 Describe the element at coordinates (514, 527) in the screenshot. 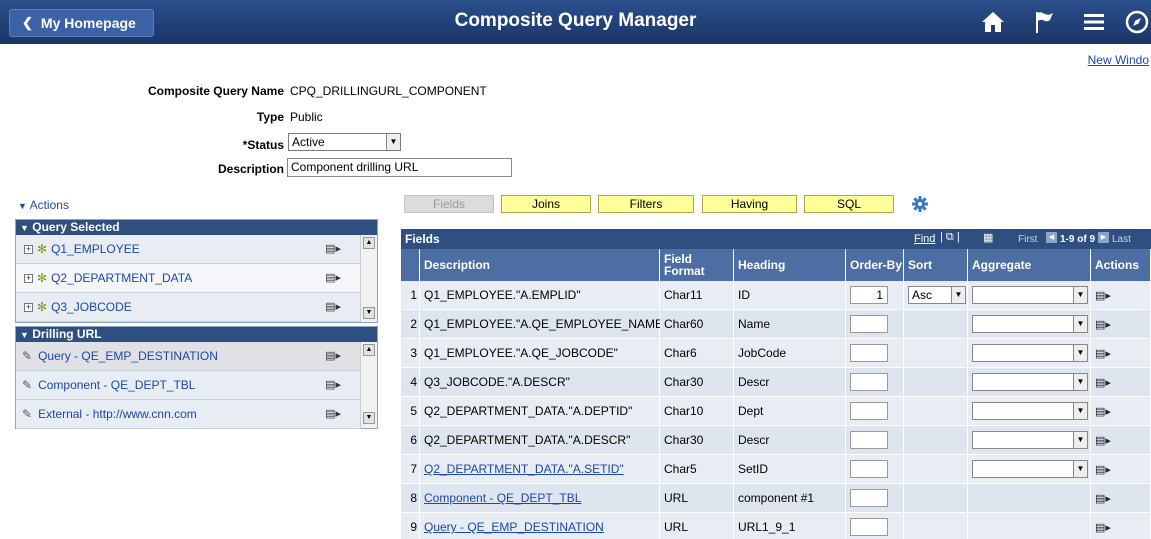

I see `field-description-link: Query - QE_EMP_DESTINATION` at that location.